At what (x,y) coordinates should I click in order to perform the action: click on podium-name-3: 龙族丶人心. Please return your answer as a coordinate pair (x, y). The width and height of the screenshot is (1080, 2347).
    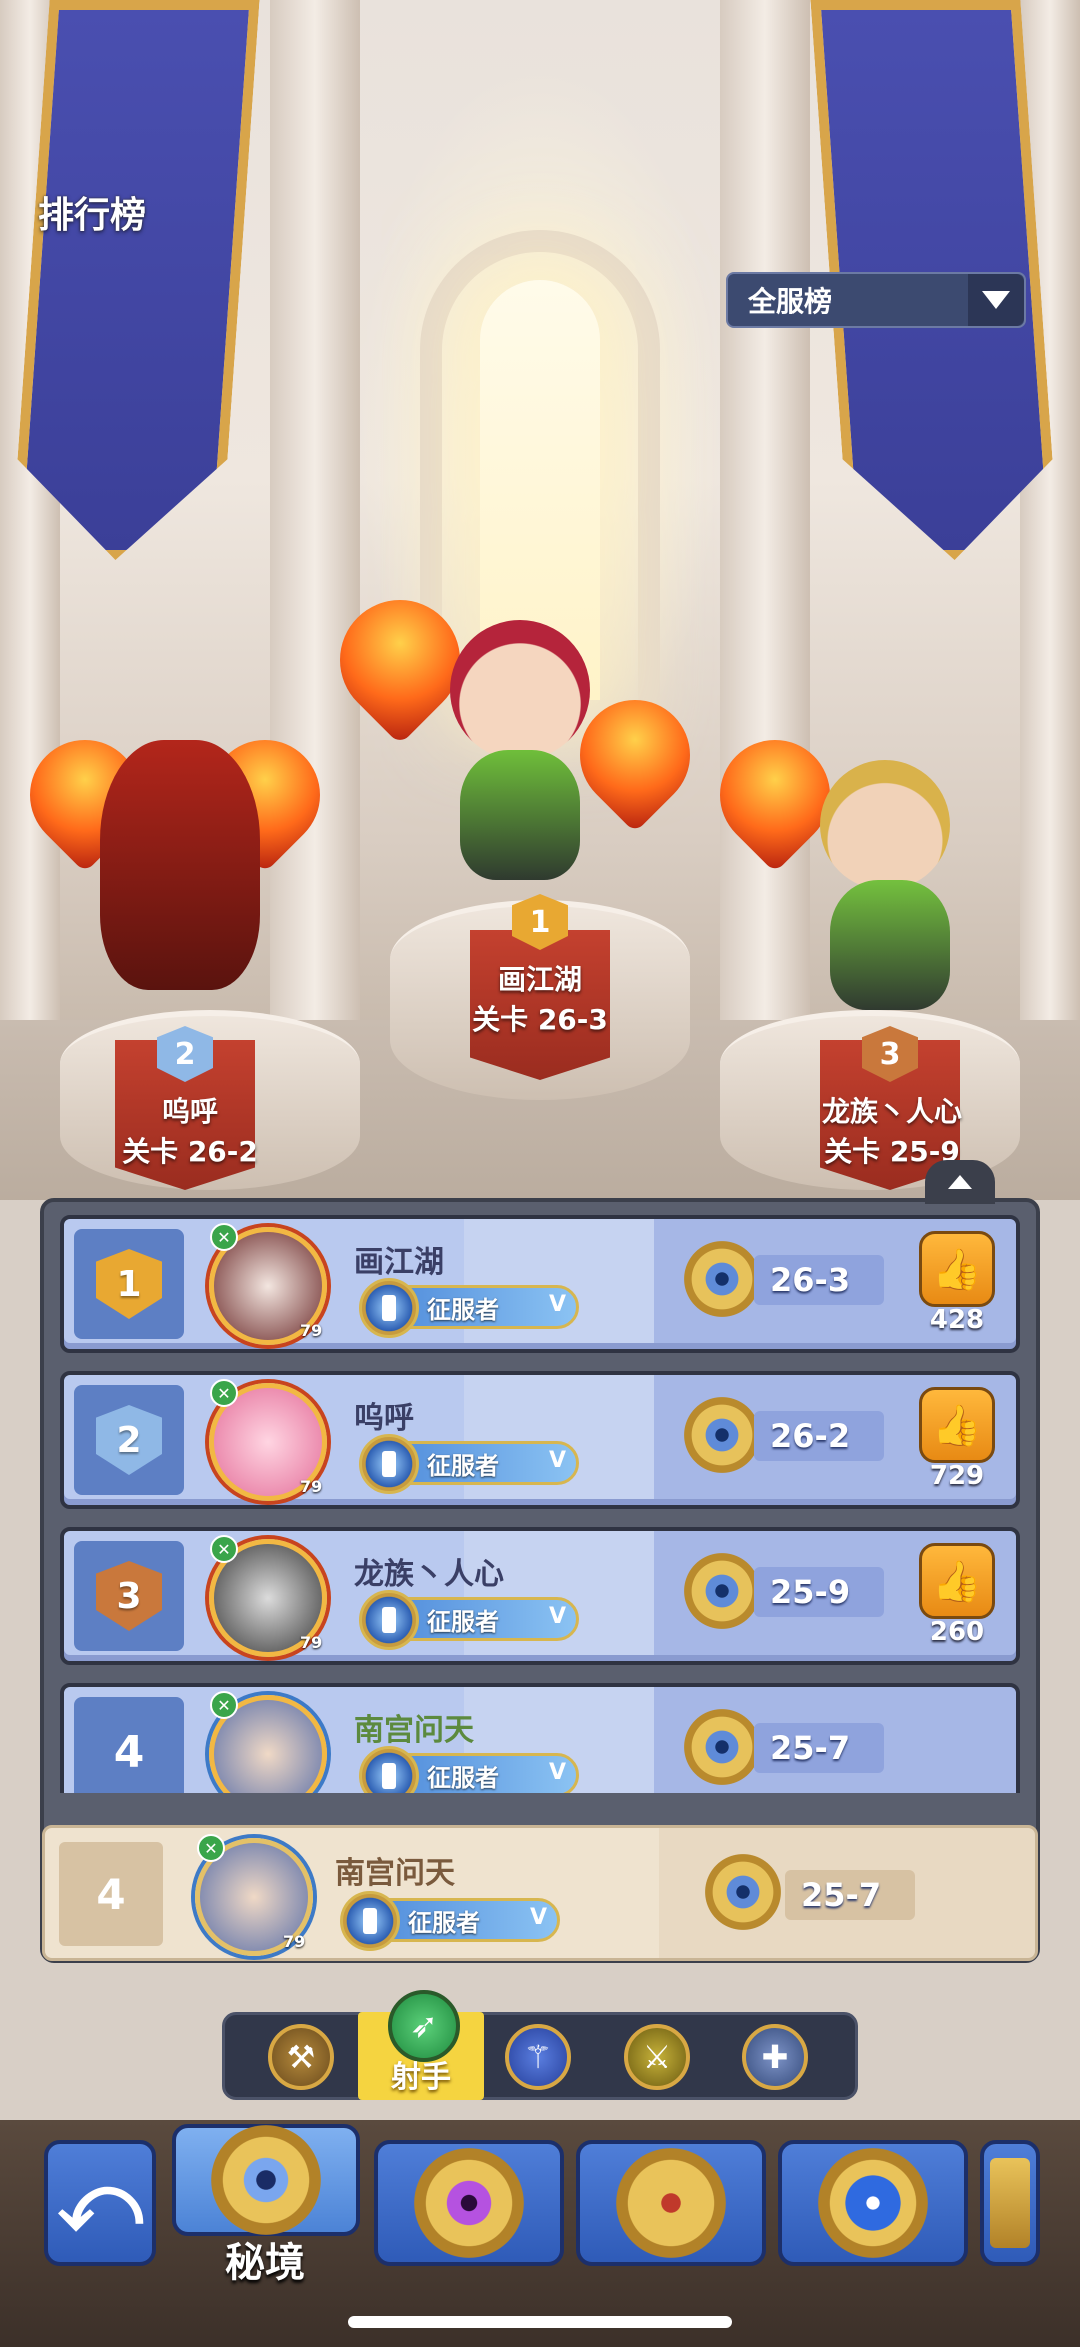
    Looking at the image, I should click on (891, 1111).